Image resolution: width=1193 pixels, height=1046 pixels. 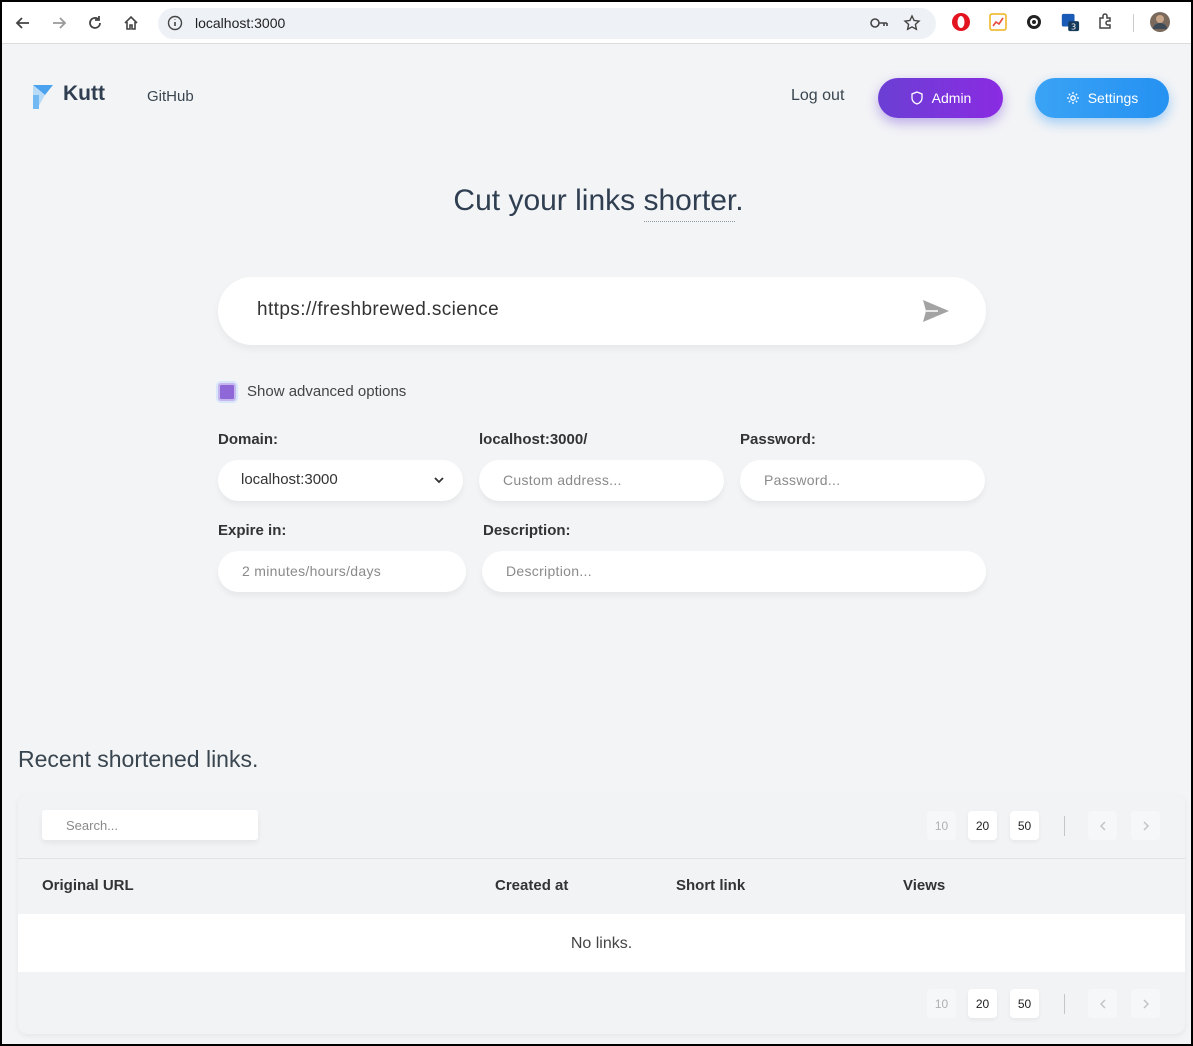 I want to click on shield-icon, so click(x=917, y=98).